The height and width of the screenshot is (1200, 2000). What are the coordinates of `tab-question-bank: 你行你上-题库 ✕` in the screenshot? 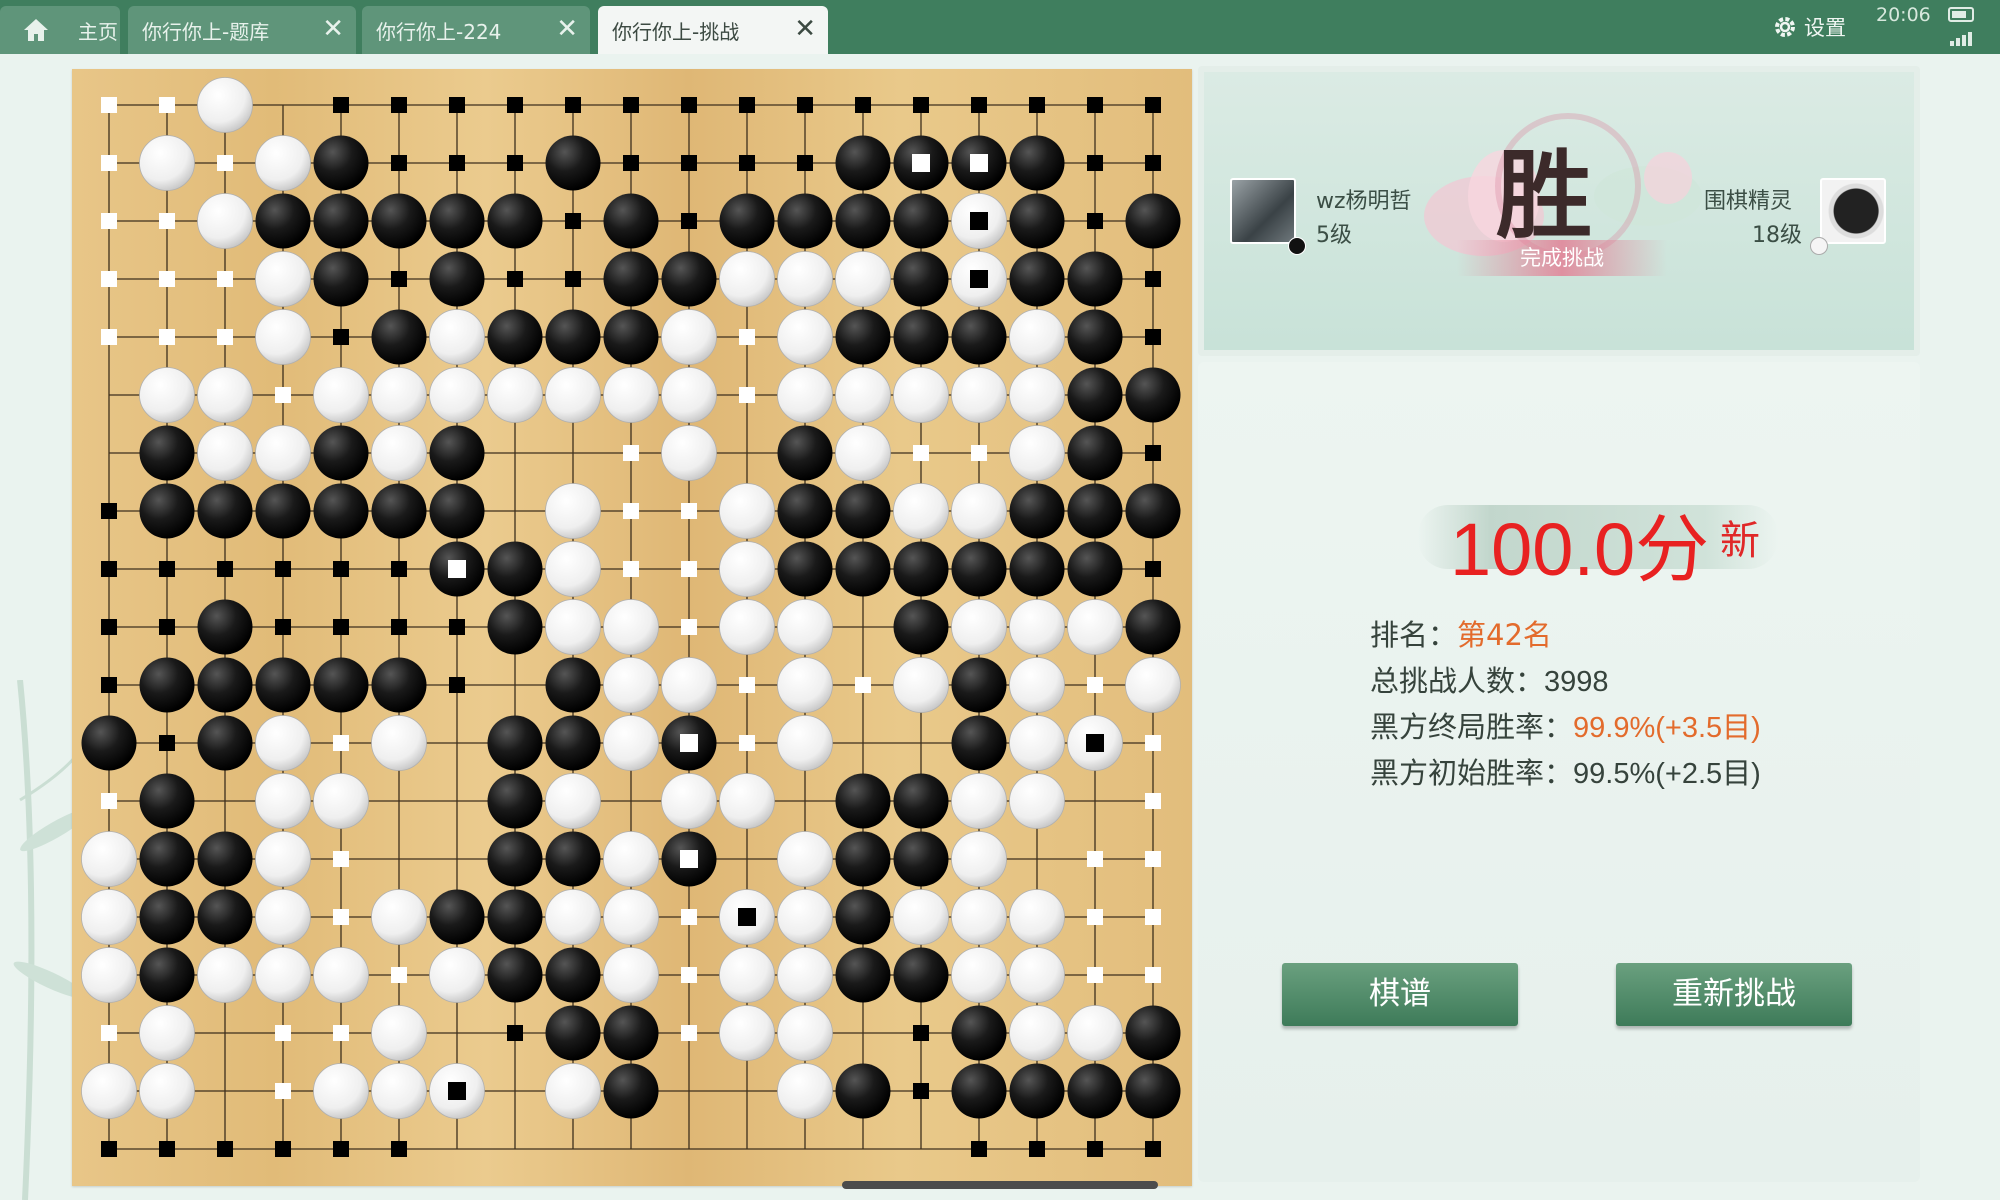 It's located at (242, 30).